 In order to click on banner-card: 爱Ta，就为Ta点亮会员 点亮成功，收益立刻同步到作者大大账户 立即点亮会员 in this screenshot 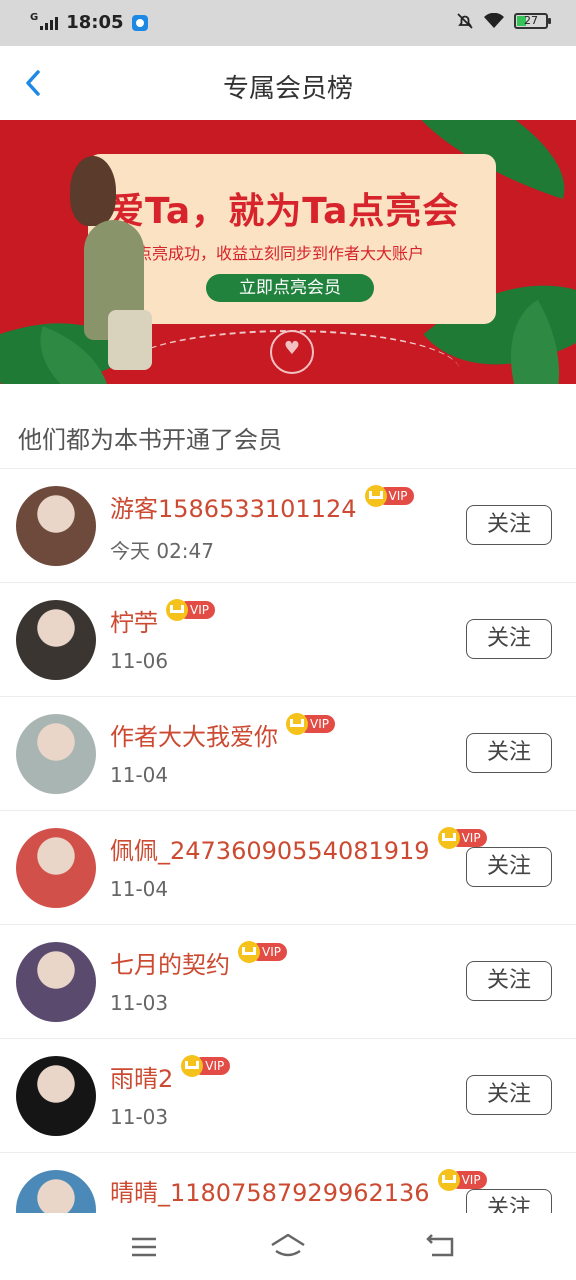, I will do `click(292, 239)`.